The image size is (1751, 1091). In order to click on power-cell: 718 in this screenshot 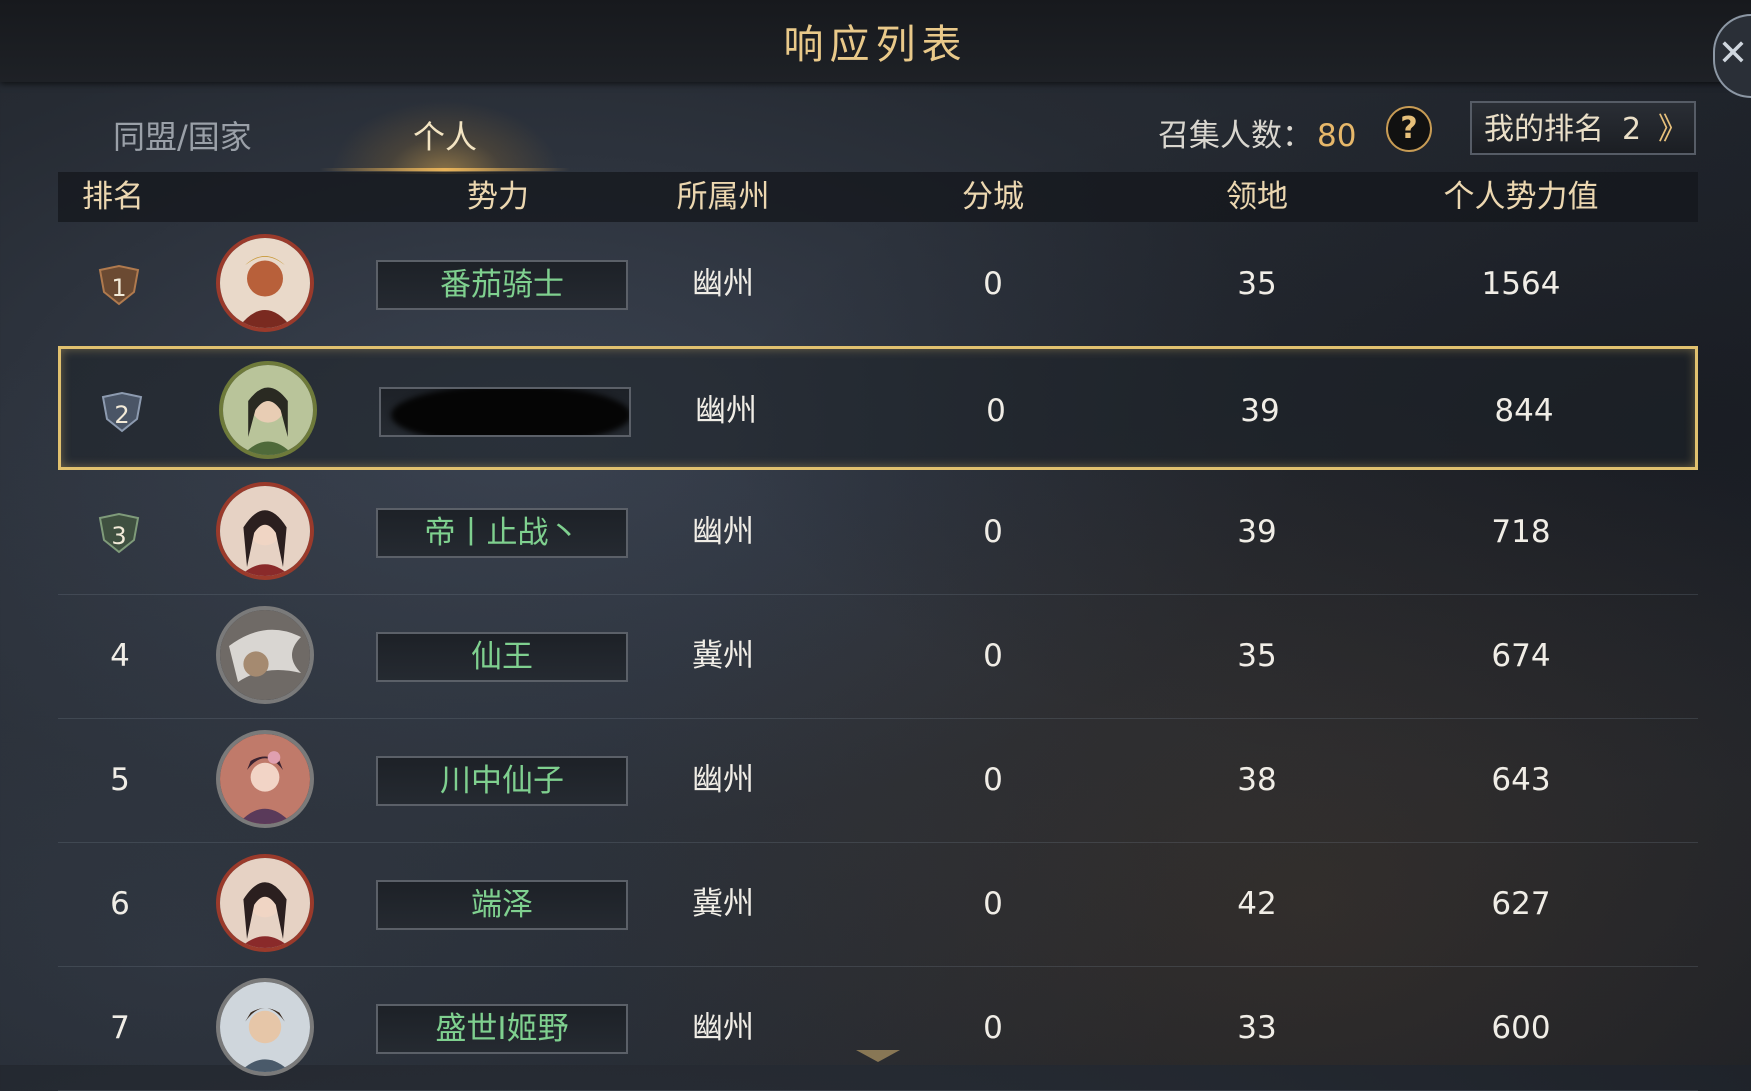, I will do `click(1521, 532)`.